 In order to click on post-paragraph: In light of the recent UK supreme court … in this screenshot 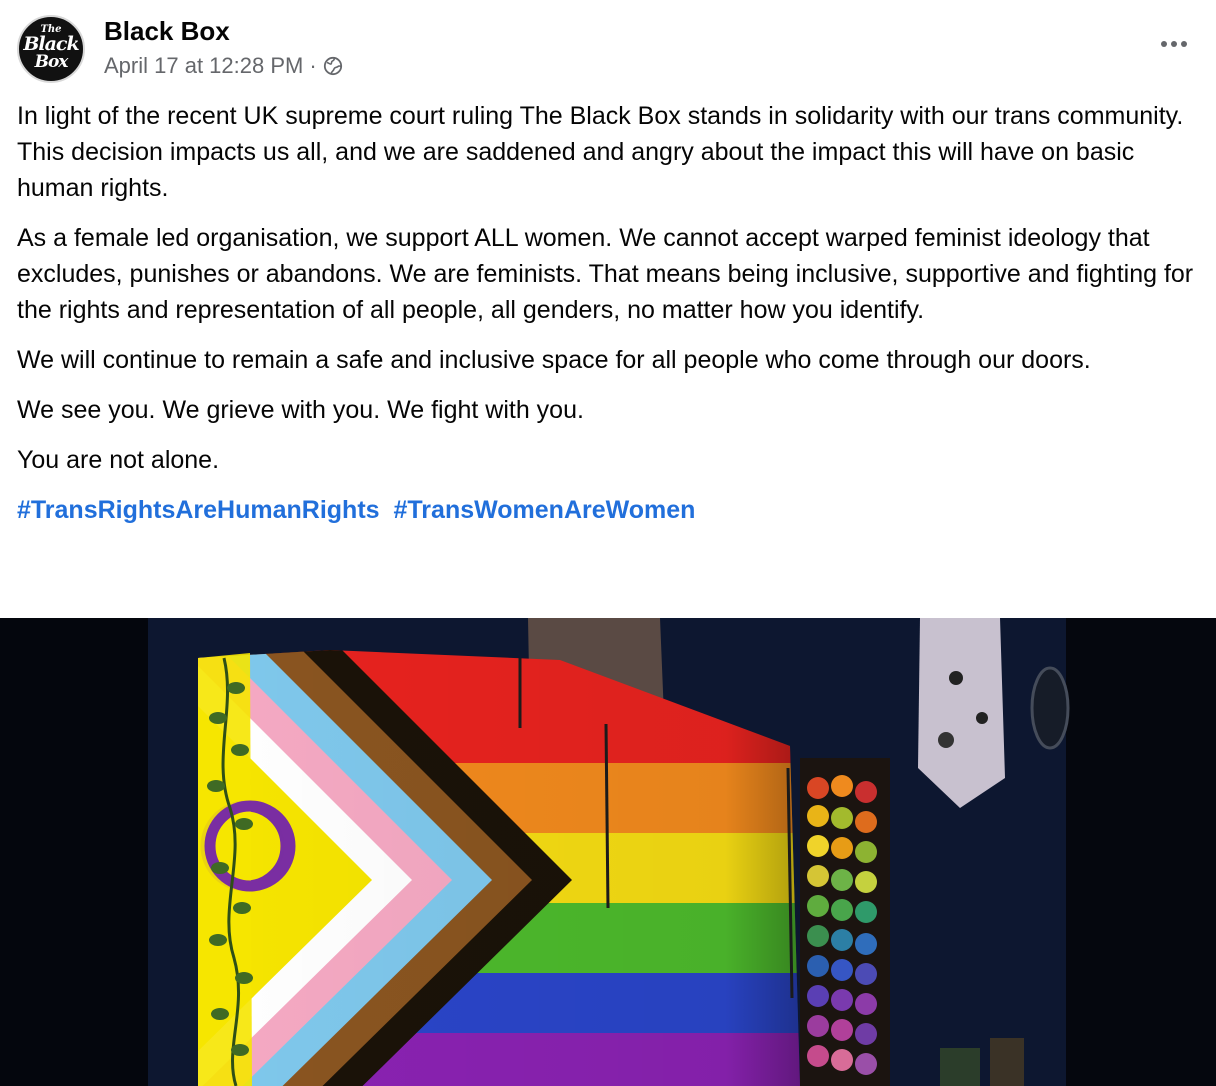, I will do `click(600, 152)`.